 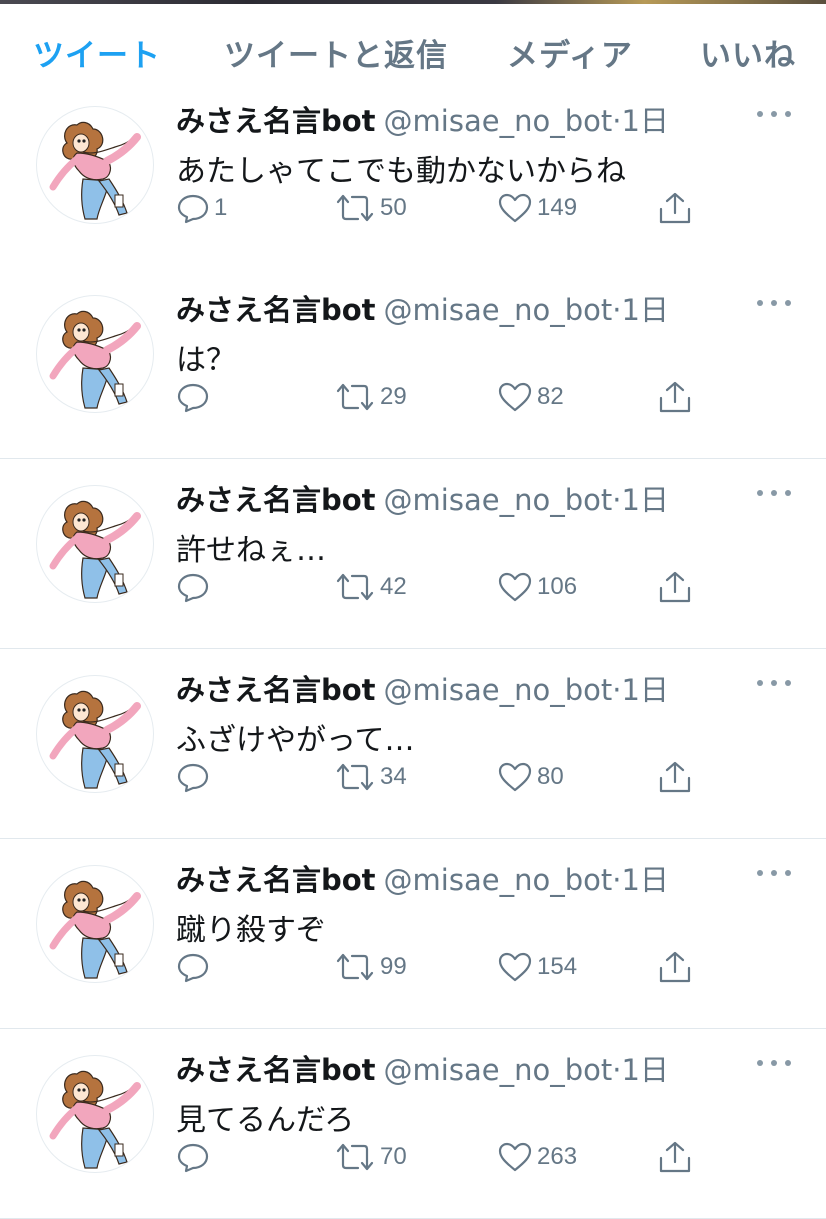 What do you see at coordinates (557, 207) in the screenshot?
I see `like-count: 149` at bounding box center [557, 207].